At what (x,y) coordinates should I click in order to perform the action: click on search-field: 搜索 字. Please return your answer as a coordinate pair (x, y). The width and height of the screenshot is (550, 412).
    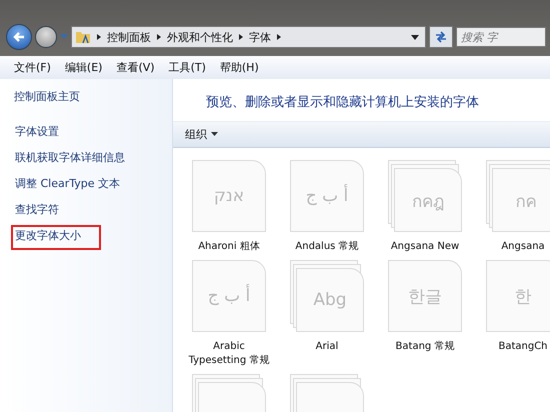
    Looking at the image, I should click on (501, 37).